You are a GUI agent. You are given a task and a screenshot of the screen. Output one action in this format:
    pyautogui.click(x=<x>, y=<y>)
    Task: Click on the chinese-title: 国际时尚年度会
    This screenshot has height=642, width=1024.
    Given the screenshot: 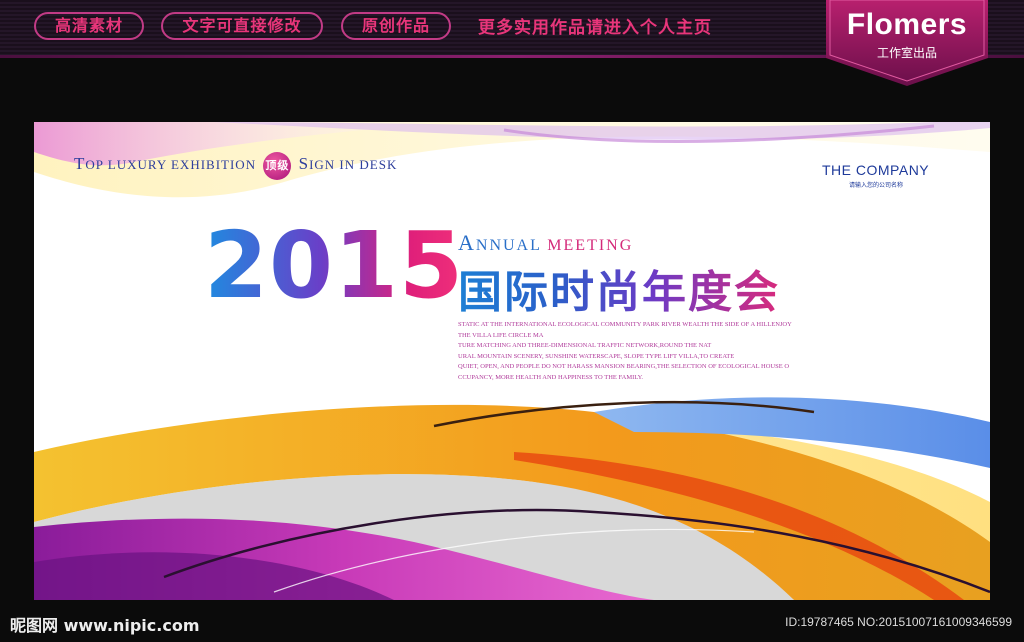 What is the action you would take?
    pyautogui.click(x=619, y=288)
    